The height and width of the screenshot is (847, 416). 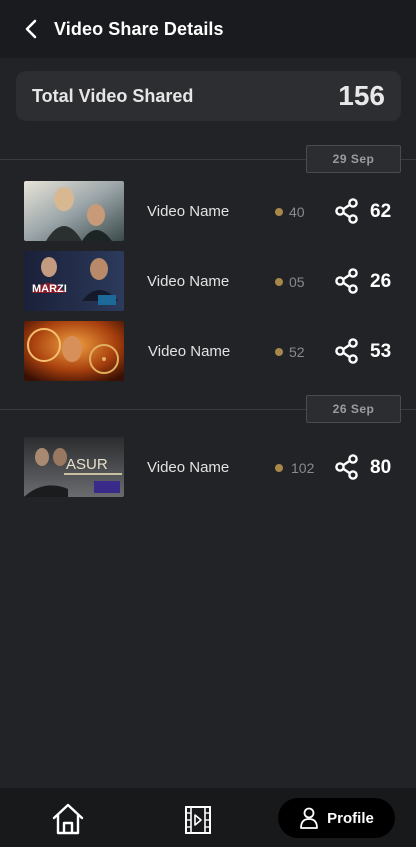 I want to click on app-header: Video Share Details, so click(x=208, y=29).